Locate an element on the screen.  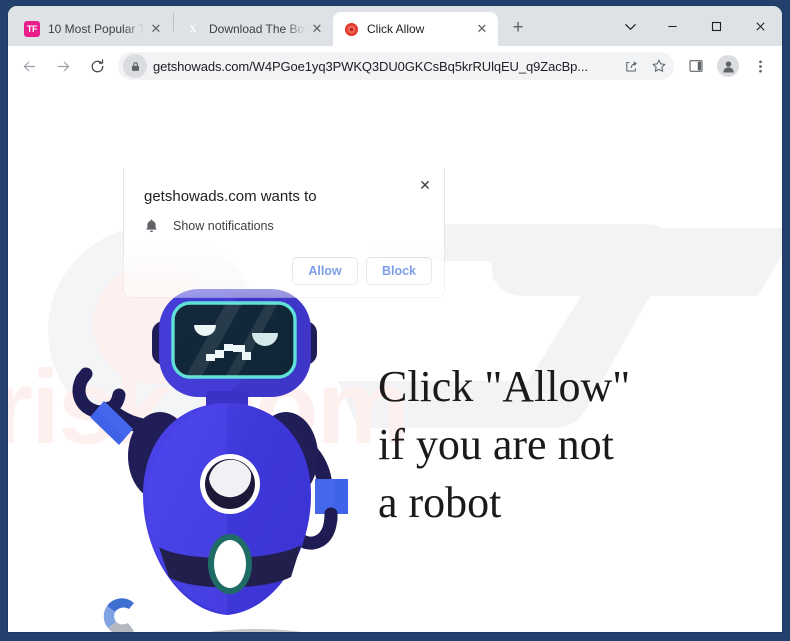
maximize-icon is located at coordinates (716, 26).